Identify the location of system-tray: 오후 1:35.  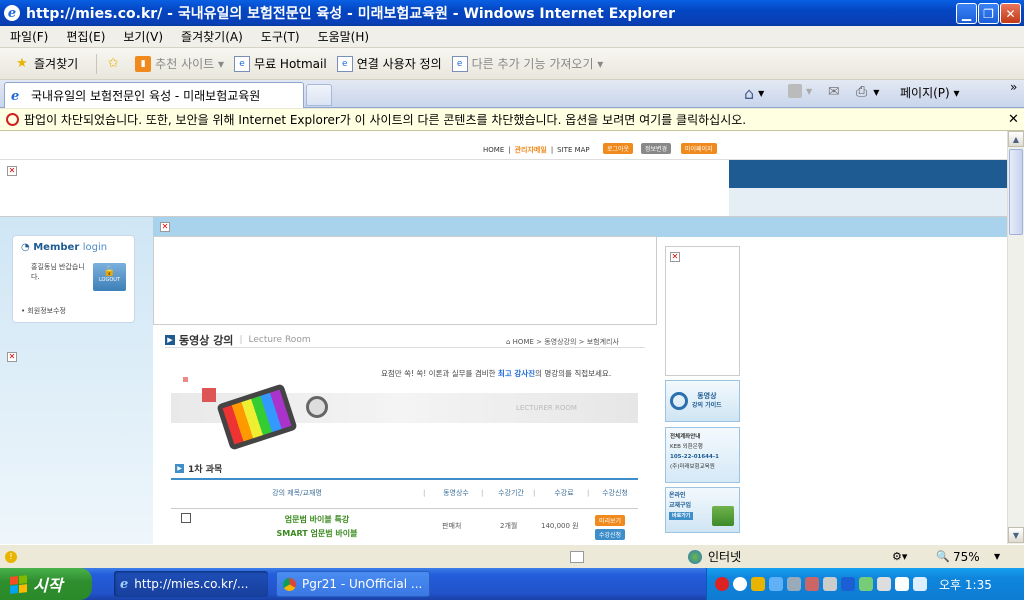
(865, 584).